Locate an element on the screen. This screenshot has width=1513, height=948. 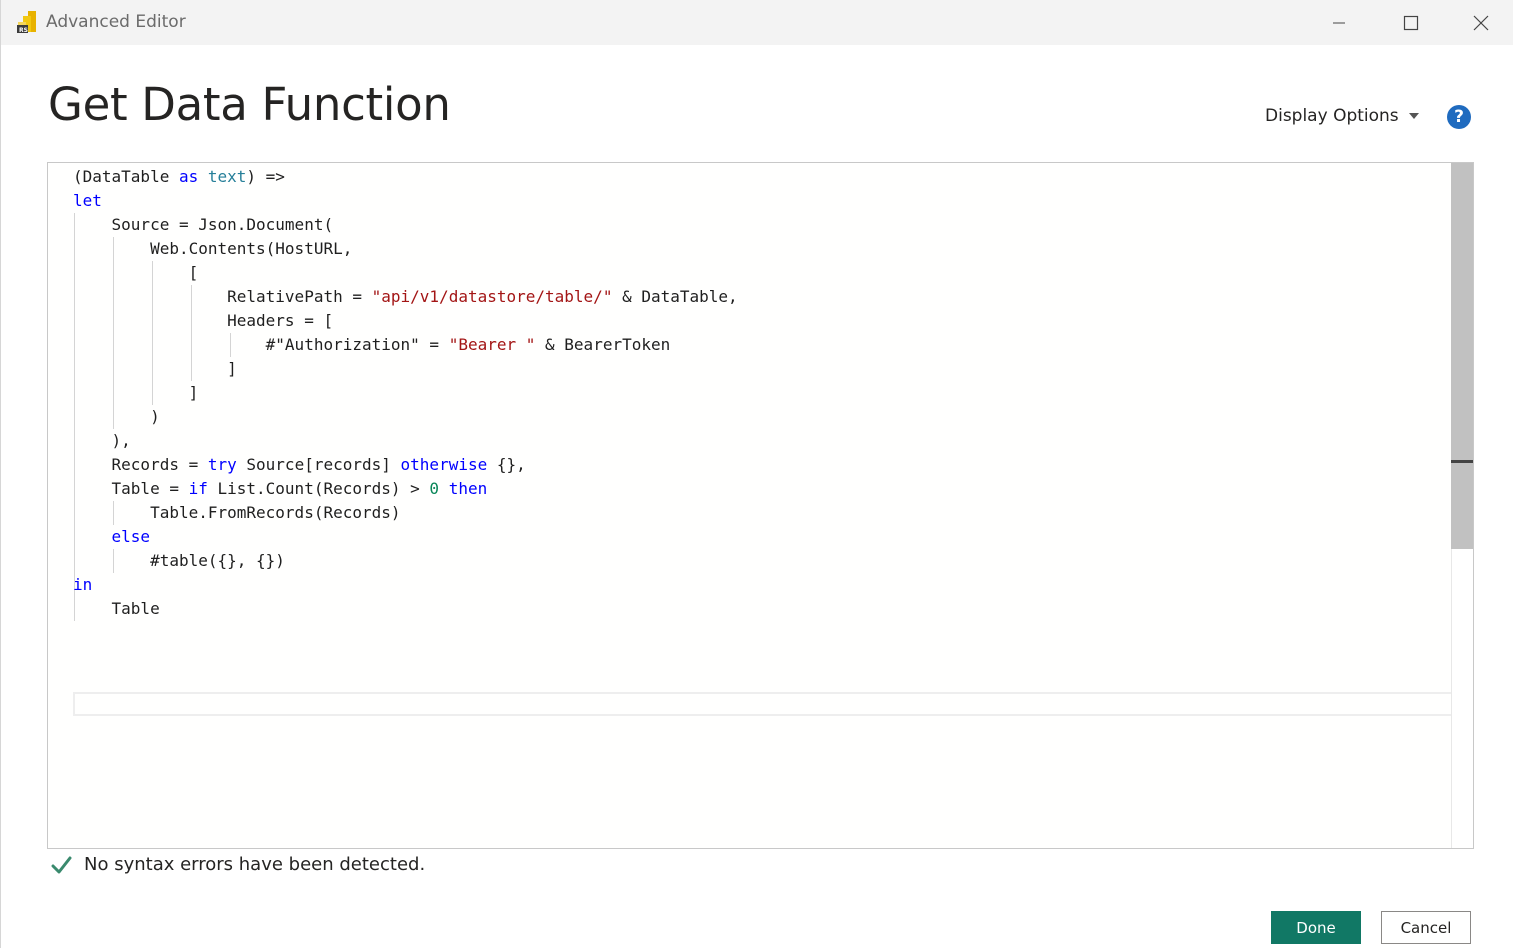
minimize-button is located at coordinates (1339, 22).